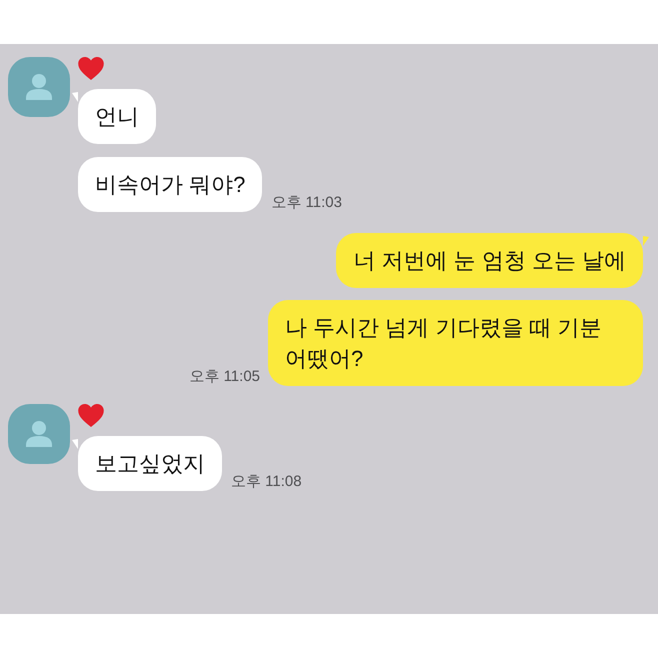 This screenshot has height=658, width=658. What do you see at coordinates (266, 482) in the screenshot?
I see `message-time: 오후 11:08` at bounding box center [266, 482].